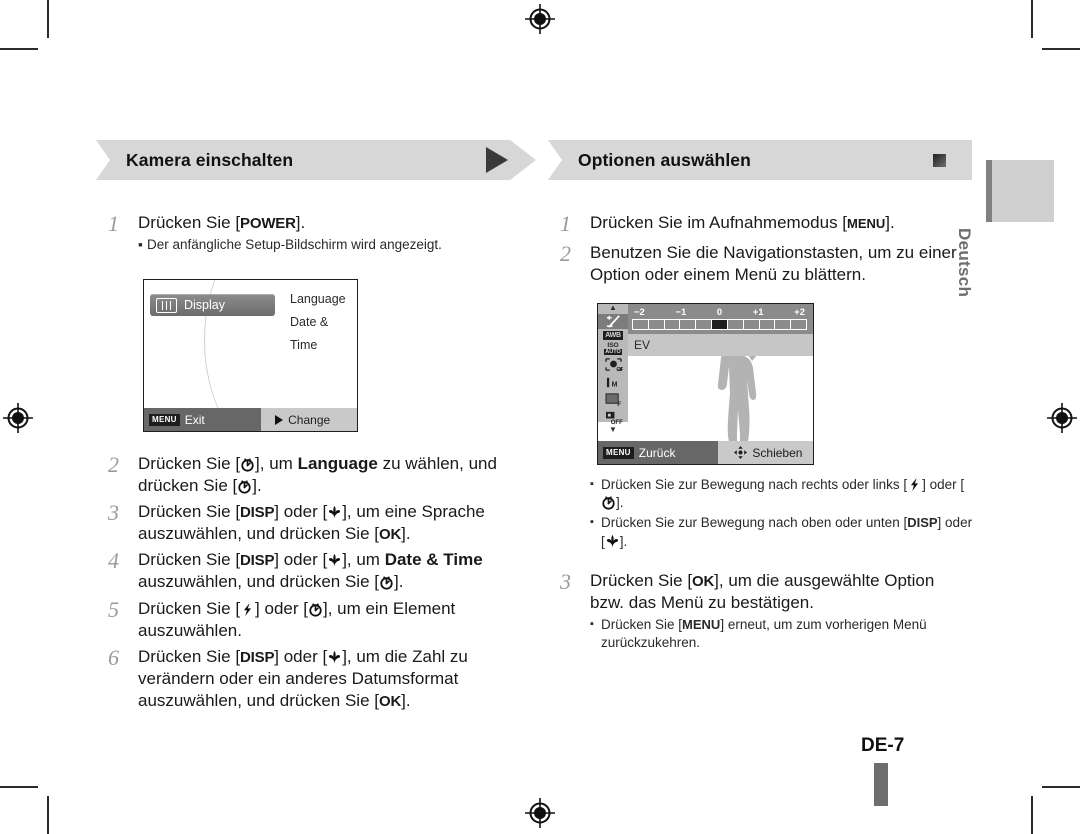 Image resolution: width=1080 pixels, height=834 pixels. What do you see at coordinates (540, 19) in the screenshot?
I see `registration-mark-top` at bounding box center [540, 19].